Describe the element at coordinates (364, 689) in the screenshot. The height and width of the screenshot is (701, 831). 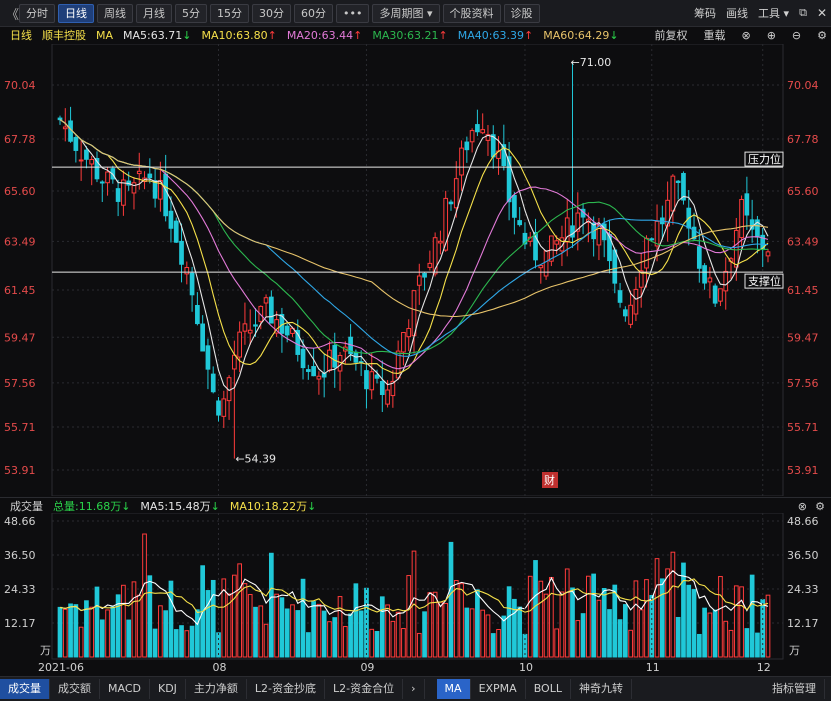
I see `indicator-tab: L2-资金合位` at that location.